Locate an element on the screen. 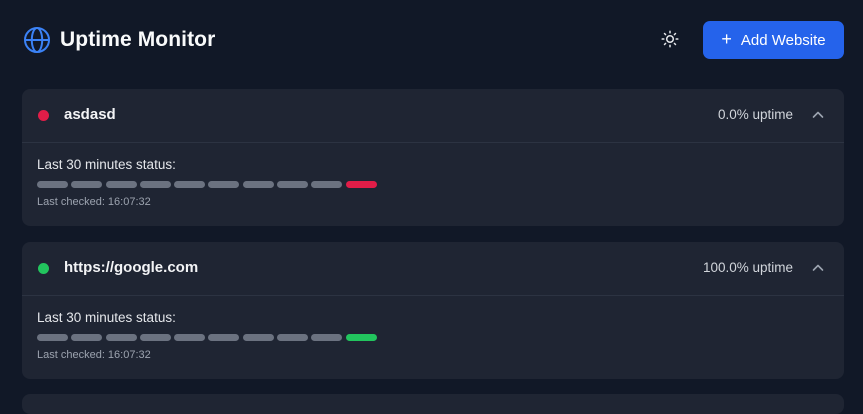 The height and width of the screenshot is (414, 863). monitor-card-header: https://google.com 100.0% uptime is located at coordinates (433, 269).